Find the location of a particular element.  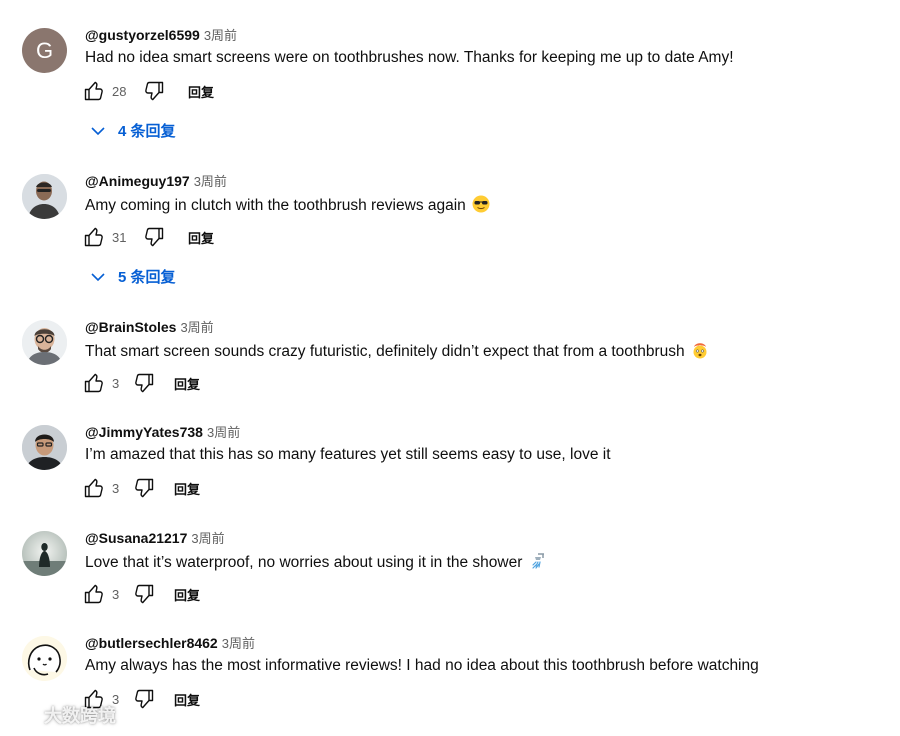

comment-author: @gustyorzel6599 is located at coordinates (142, 35).